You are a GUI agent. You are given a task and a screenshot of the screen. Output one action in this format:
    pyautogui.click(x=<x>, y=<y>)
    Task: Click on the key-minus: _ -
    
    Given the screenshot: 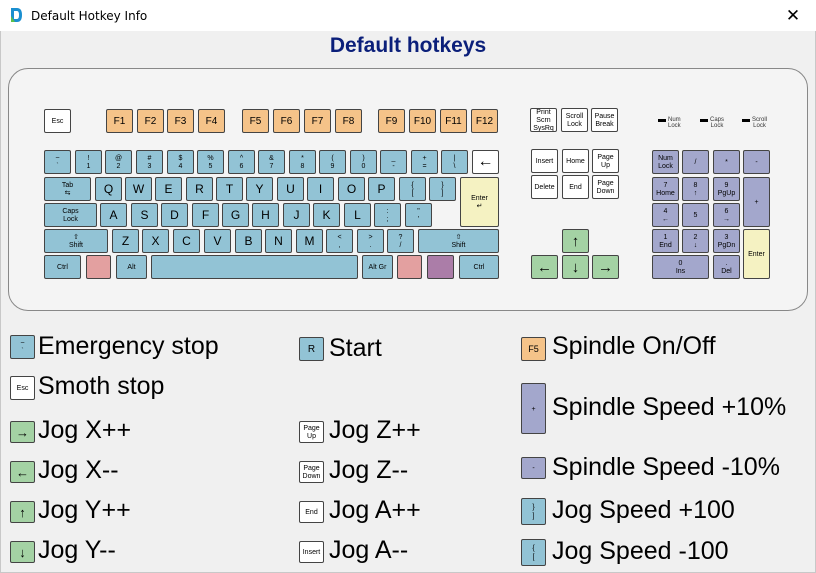 What is the action you would take?
    pyautogui.click(x=393, y=162)
    